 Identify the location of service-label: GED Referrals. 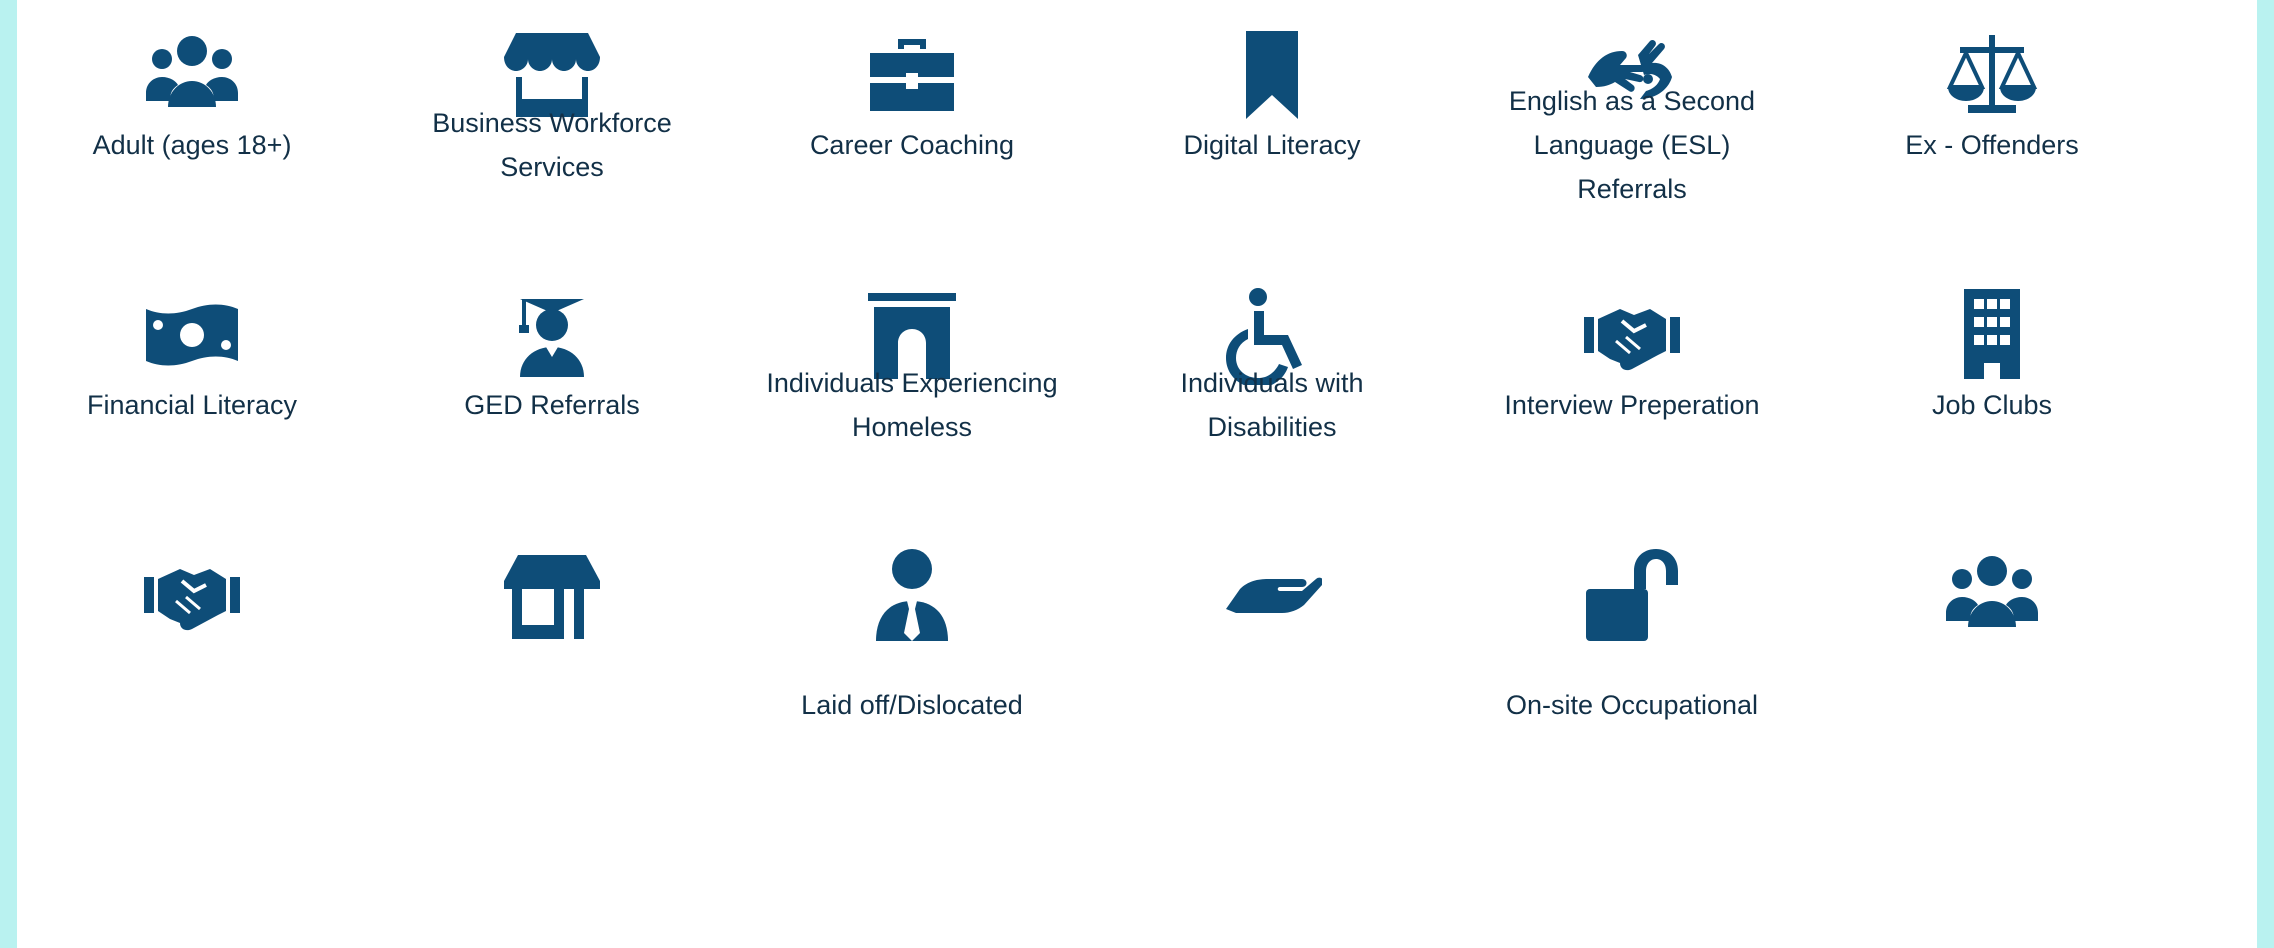
(552, 405).